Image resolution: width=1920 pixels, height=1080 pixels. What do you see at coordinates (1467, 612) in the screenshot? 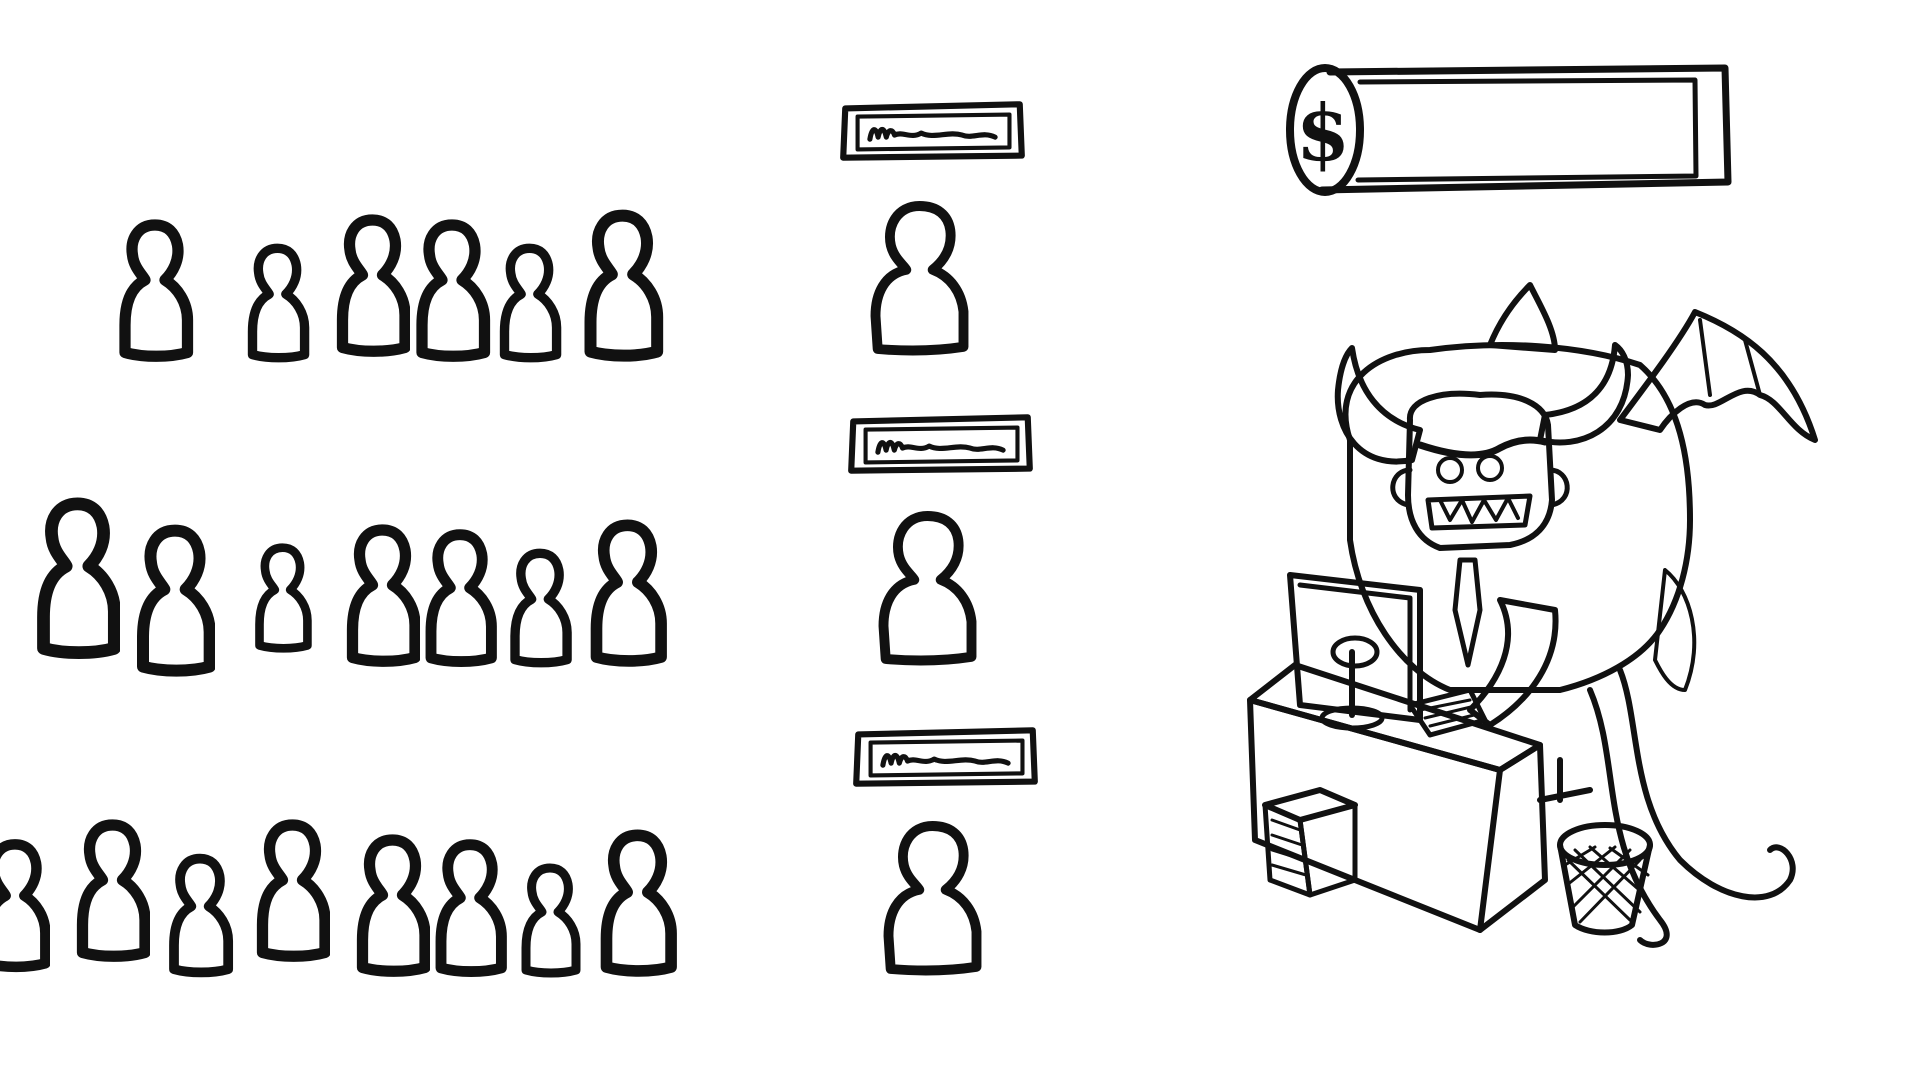
I see `necktie` at bounding box center [1467, 612].